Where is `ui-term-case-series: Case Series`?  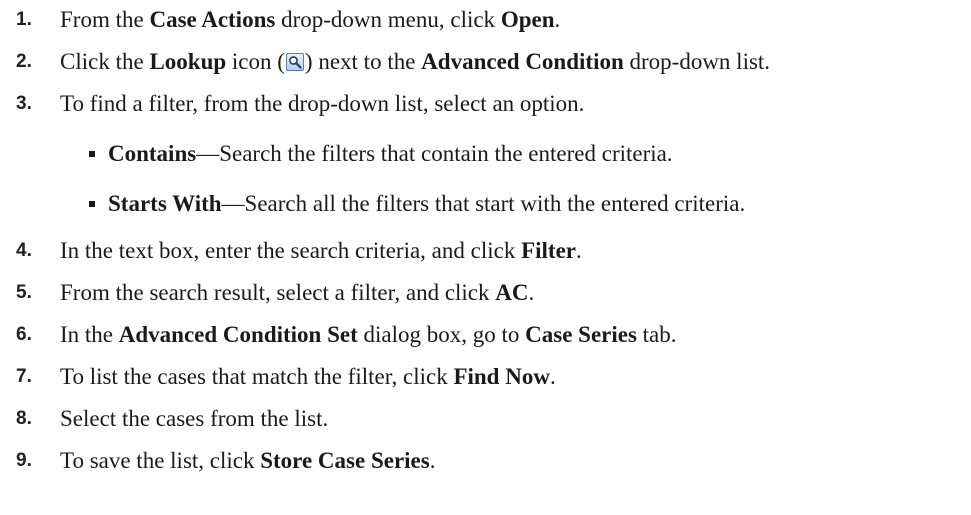
ui-term-case-series: Case Series is located at coordinates (581, 334).